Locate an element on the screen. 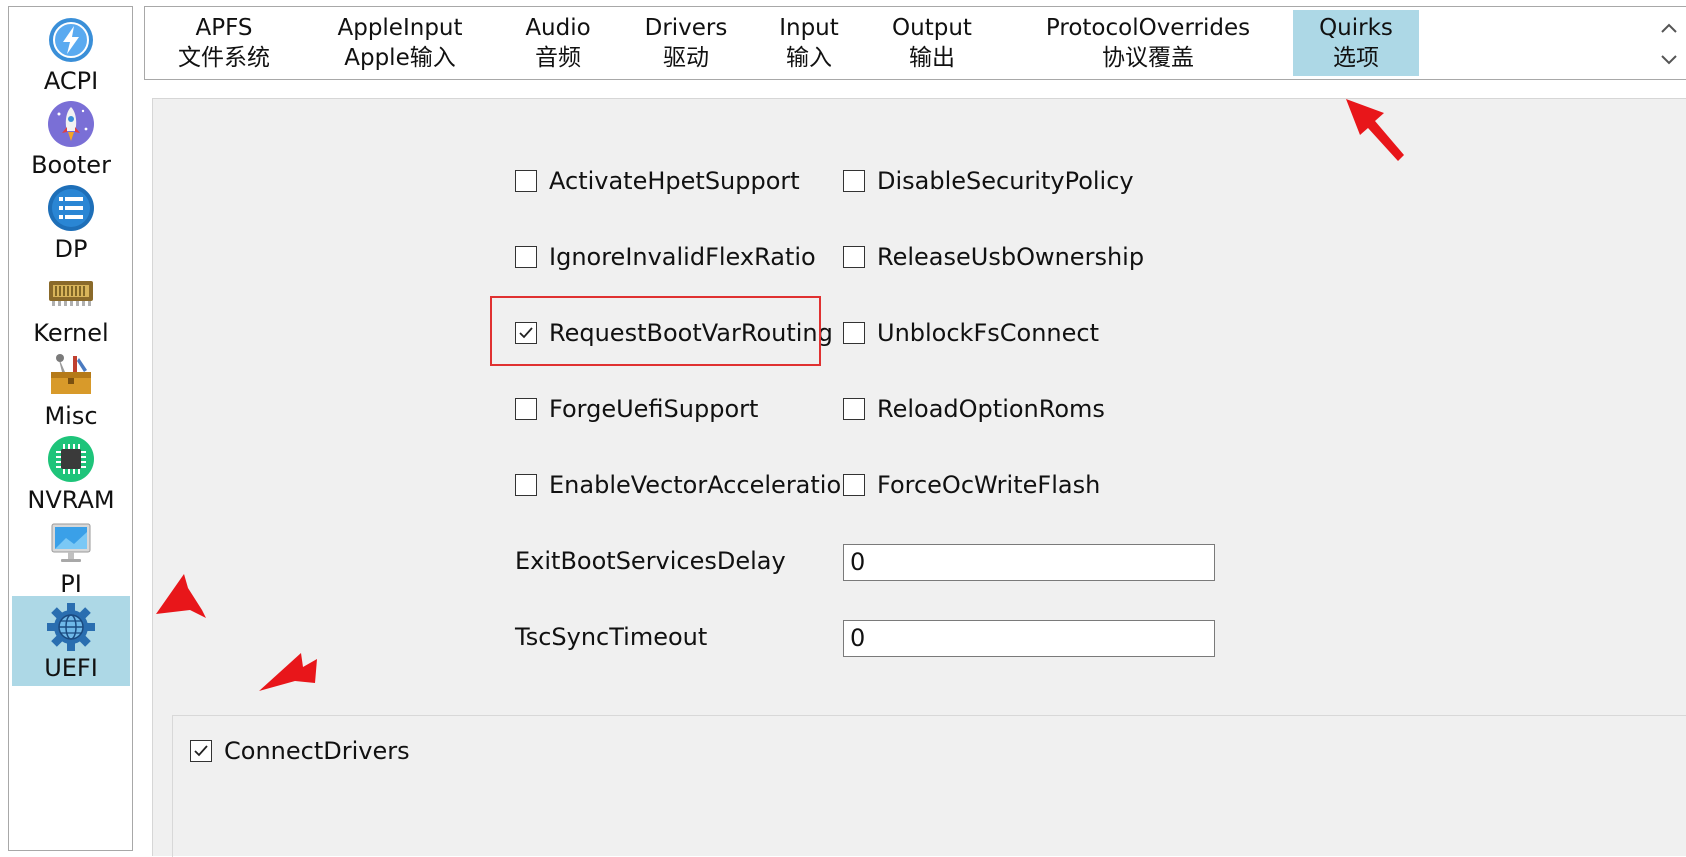  tab-apfs: APFS 文件系统 is located at coordinates (224, 43).